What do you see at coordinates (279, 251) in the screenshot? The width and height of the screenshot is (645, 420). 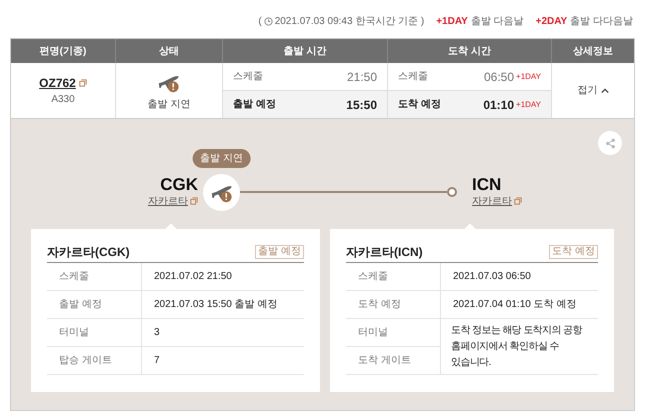 I see `status-tag: 출발 예정` at bounding box center [279, 251].